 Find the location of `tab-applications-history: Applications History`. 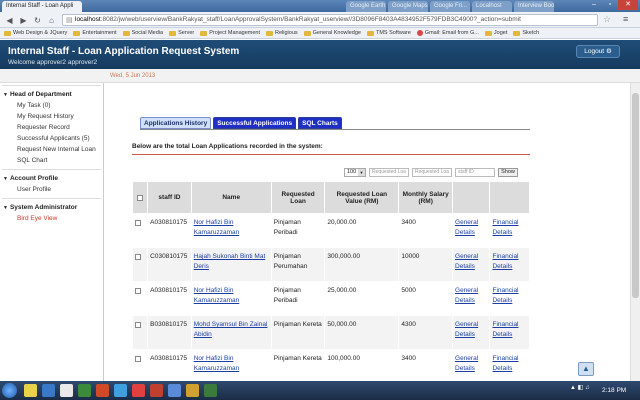

tab-applications-history: Applications History is located at coordinates (176, 123).